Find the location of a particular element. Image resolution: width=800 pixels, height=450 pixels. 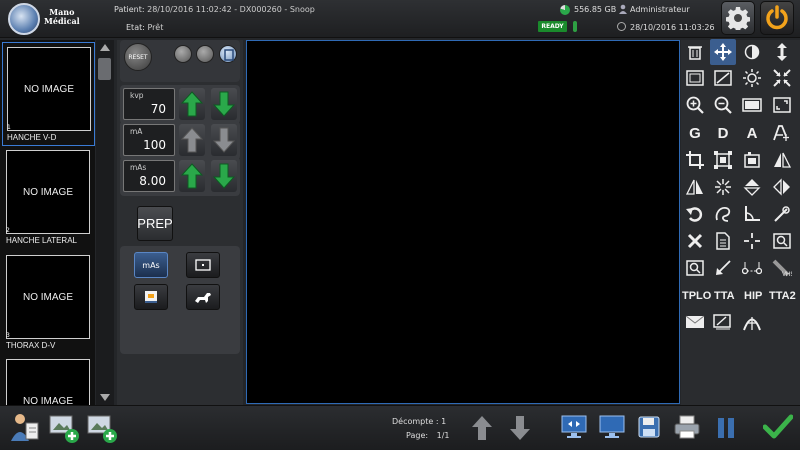

crop-icon is located at coordinates (695, 160).